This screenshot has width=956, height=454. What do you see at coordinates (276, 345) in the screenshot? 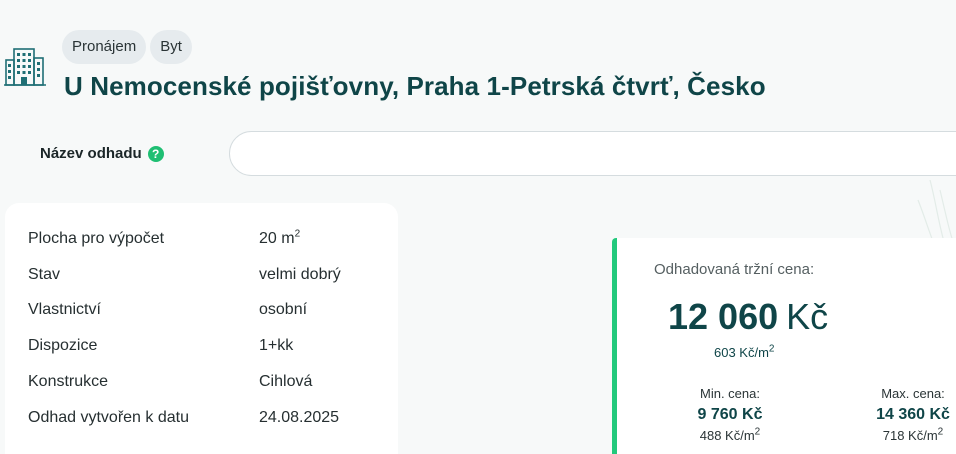
I see `detail-value: 1+kk` at bounding box center [276, 345].